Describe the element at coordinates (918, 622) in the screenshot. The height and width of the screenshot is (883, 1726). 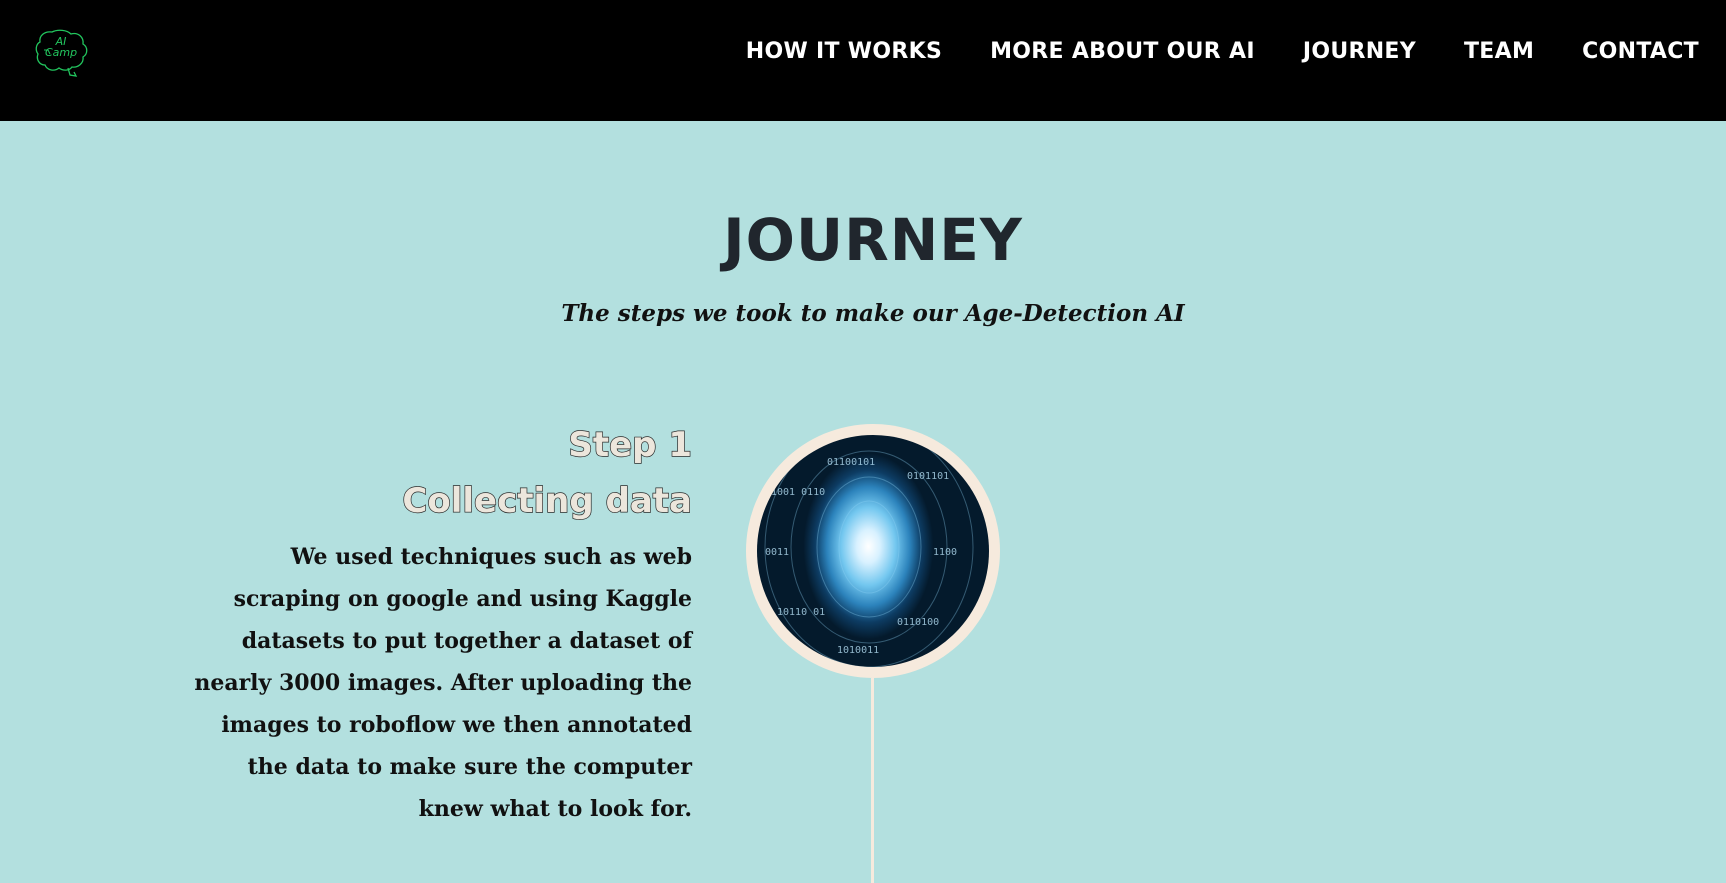
I see `svg-text: 0110100` at that location.